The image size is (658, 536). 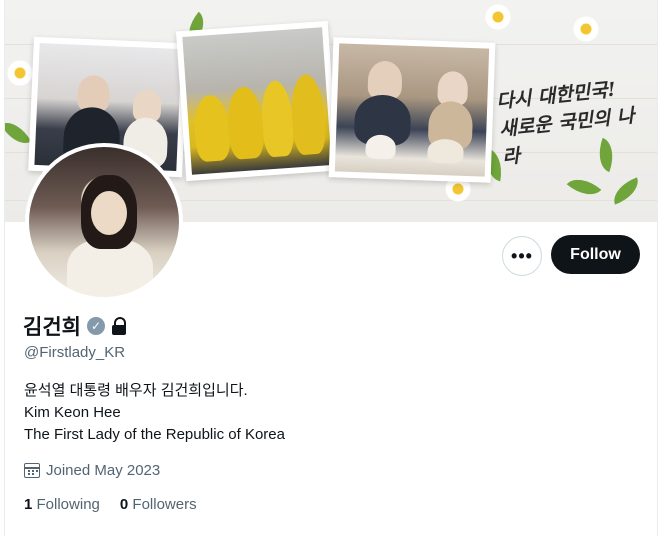 I want to click on bio-line: Kim Keon Hee, so click(x=72, y=412).